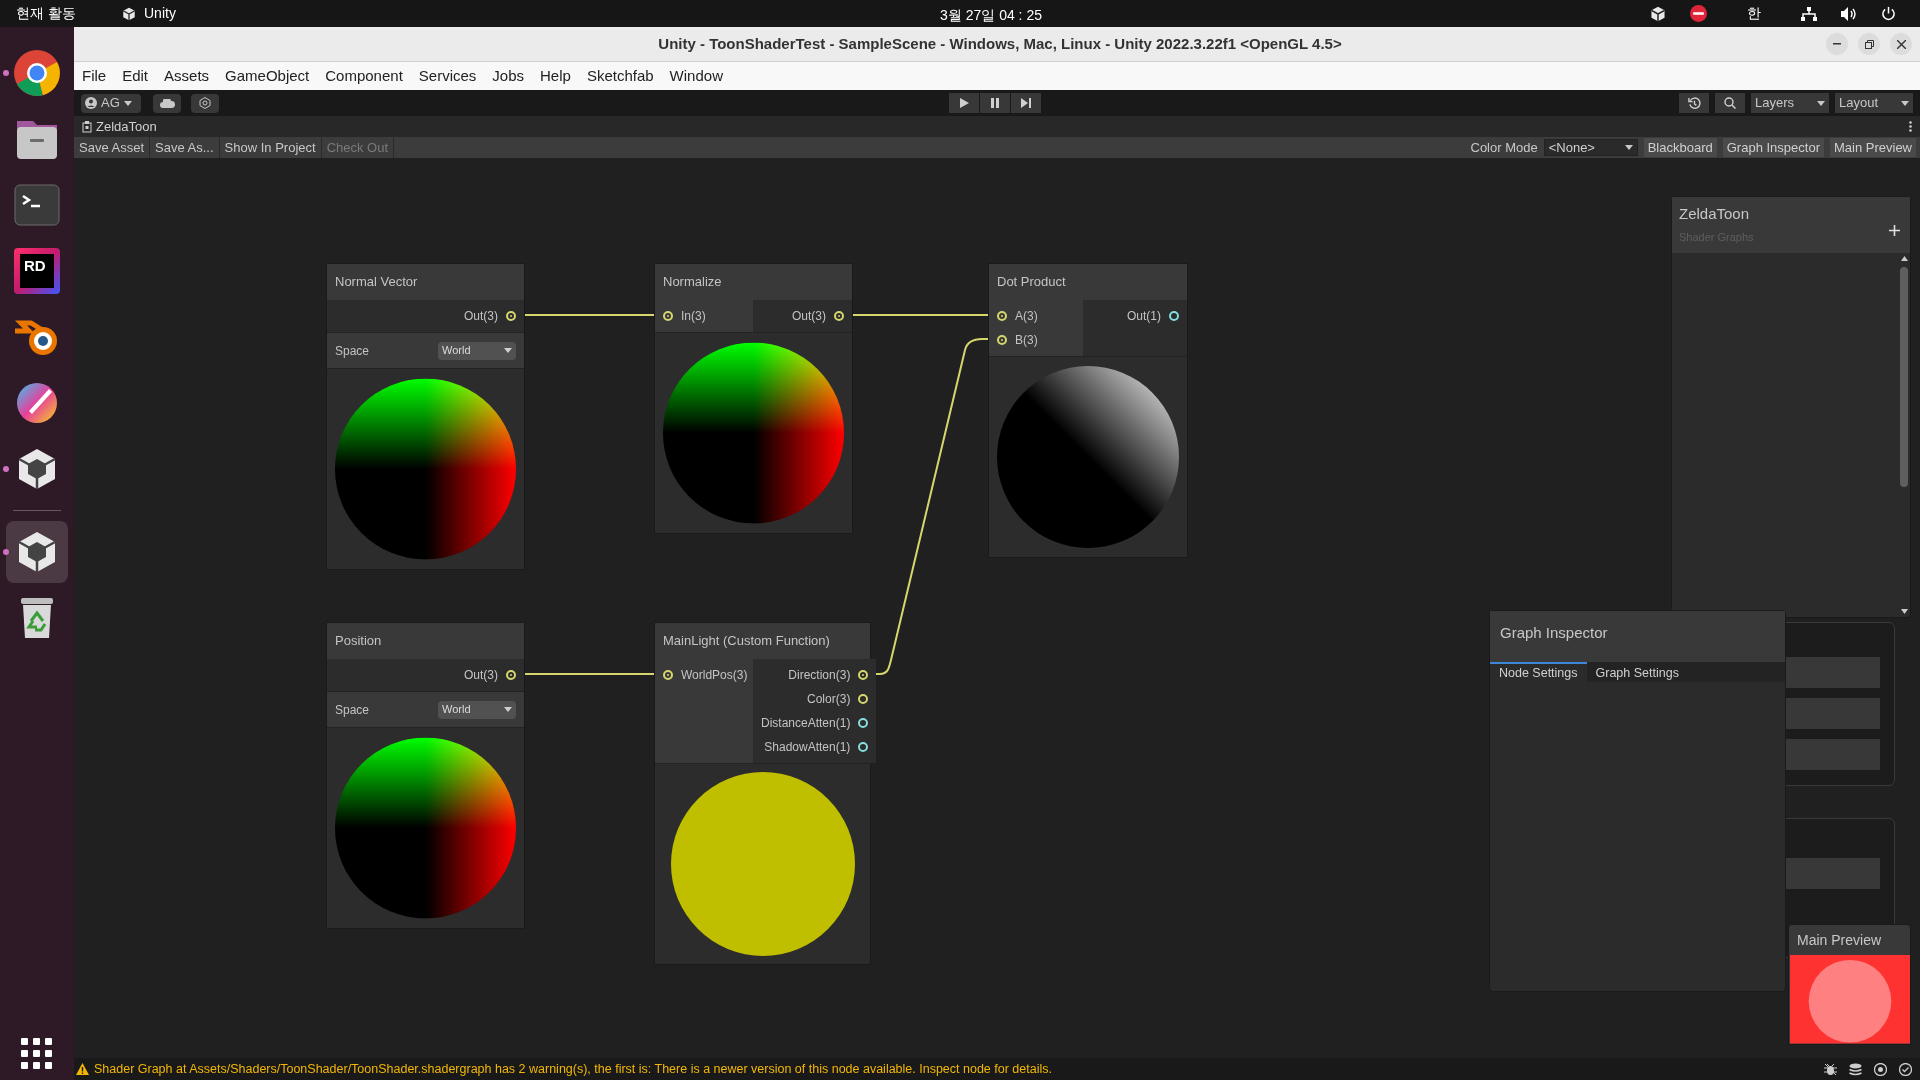 The image size is (1920, 1080). What do you see at coordinates (1088, 410) in the screenshot?
I see `node-card: Dot Product A(3) B(3) Out(1)` at bounding box center [1088, 410].